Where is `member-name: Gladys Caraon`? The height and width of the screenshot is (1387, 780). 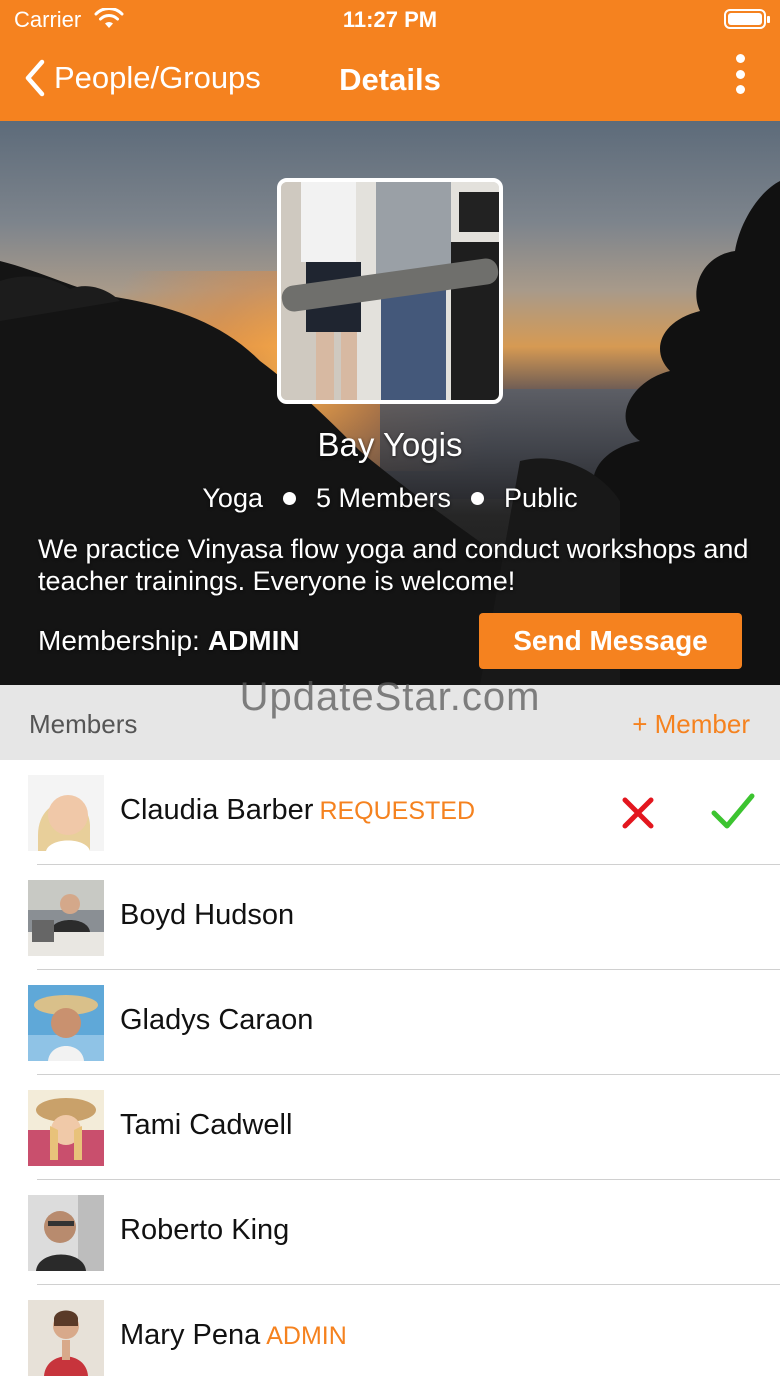
member-name: Gladys Caraon is located at coordinates (217, 1020).